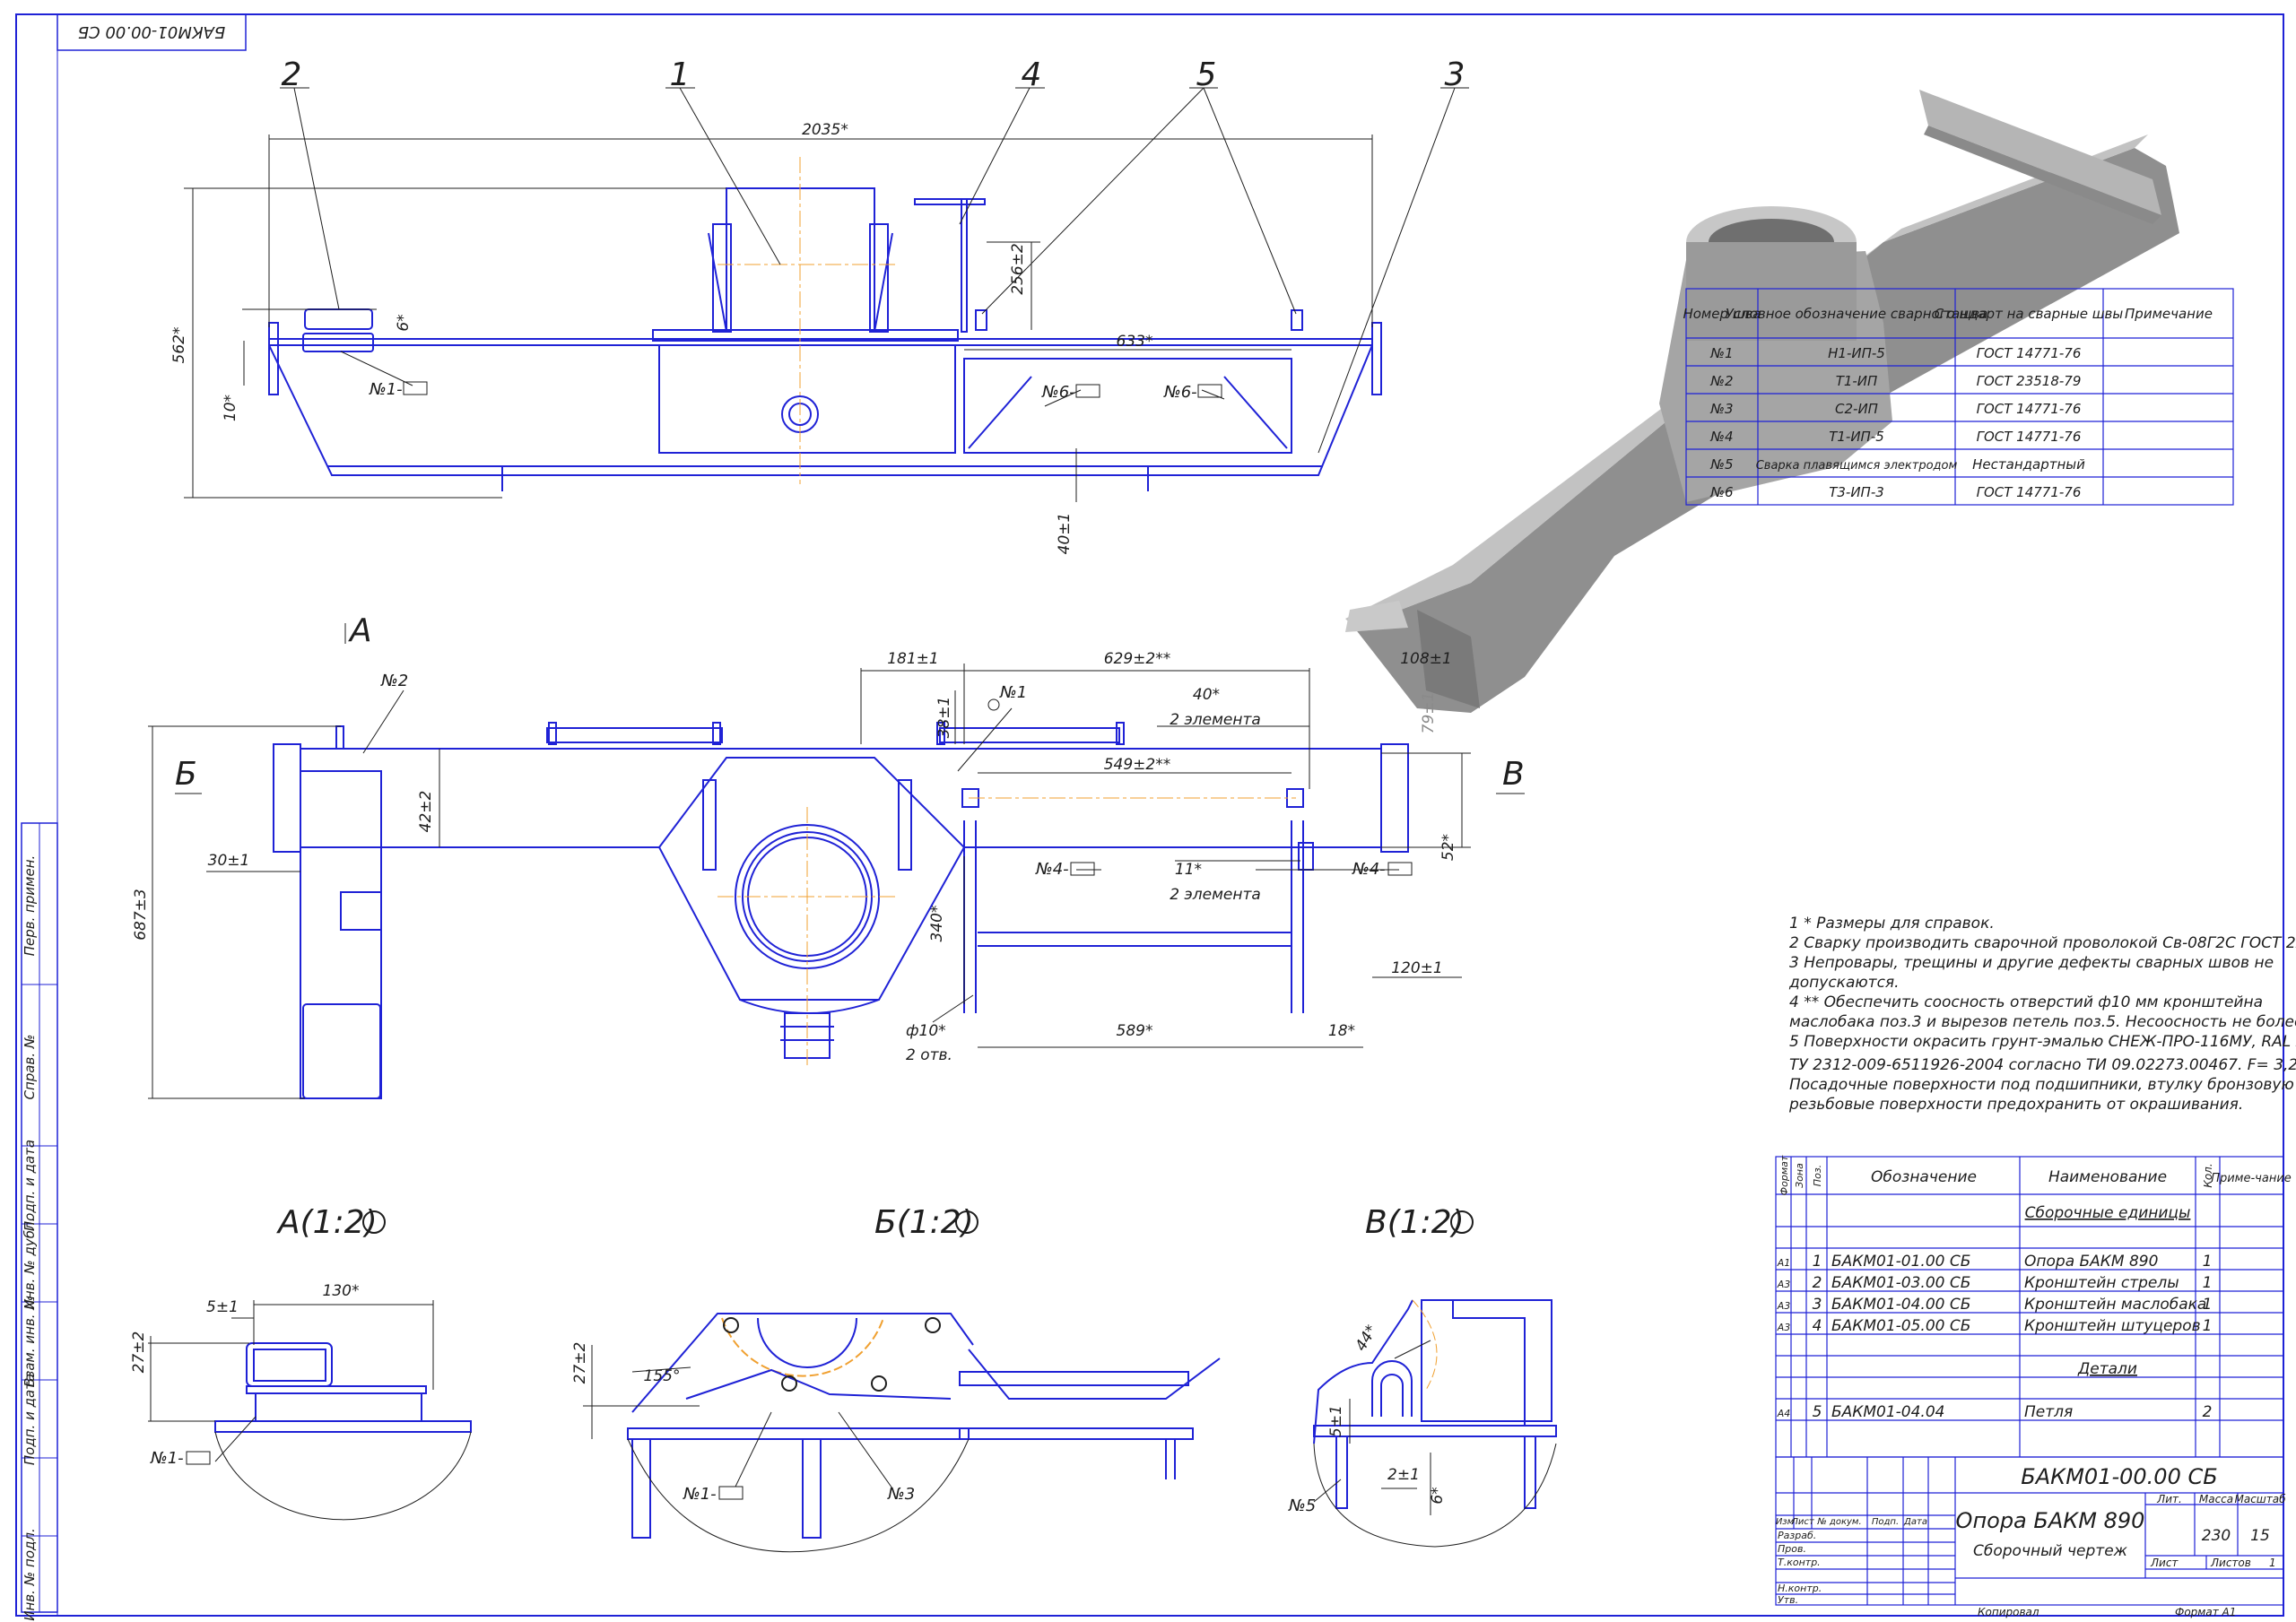 The image size is (2296, 1622). I want to click on side-stamp-1: Справ. №, so click(30, 1067).